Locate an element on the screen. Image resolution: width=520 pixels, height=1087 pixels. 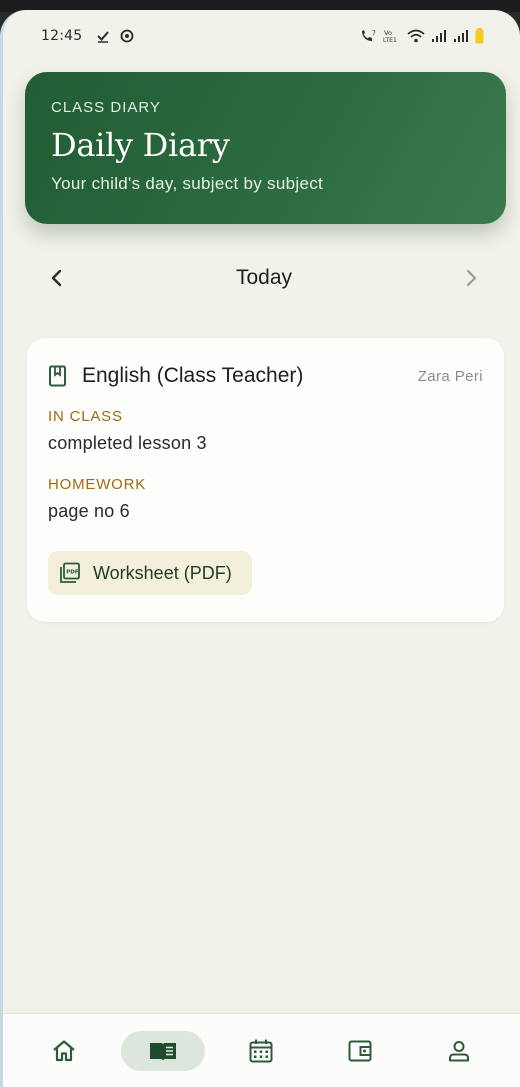
calendar-icon is located at coordinates (261, 1050).